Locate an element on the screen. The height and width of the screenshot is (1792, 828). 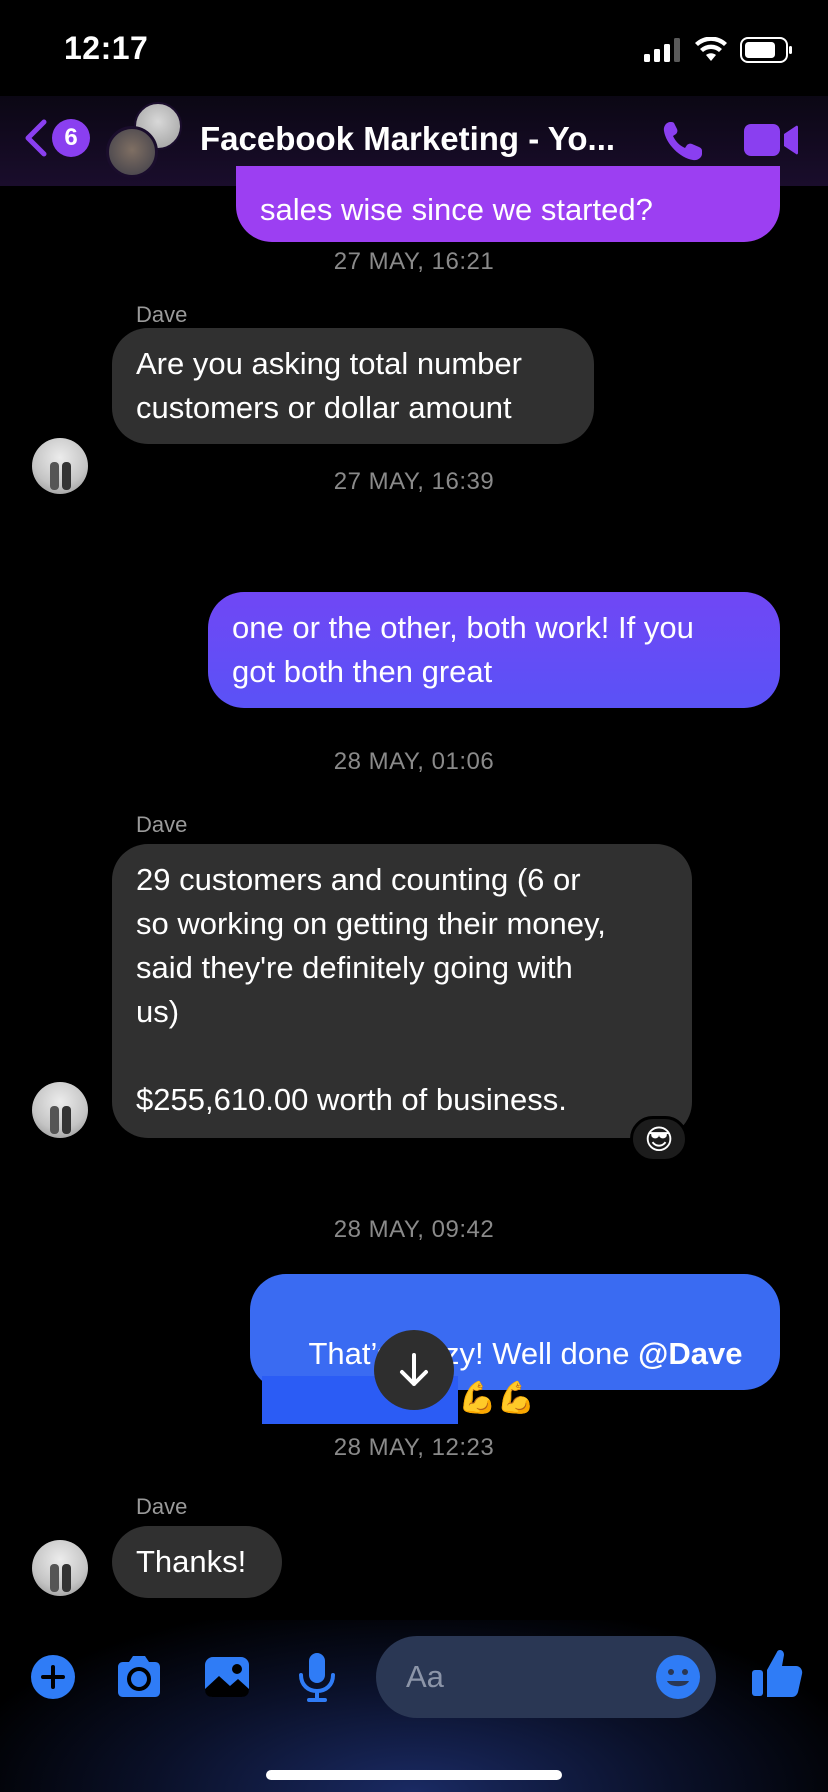
status-time: 12:17 is located at coordinates (106, 48).